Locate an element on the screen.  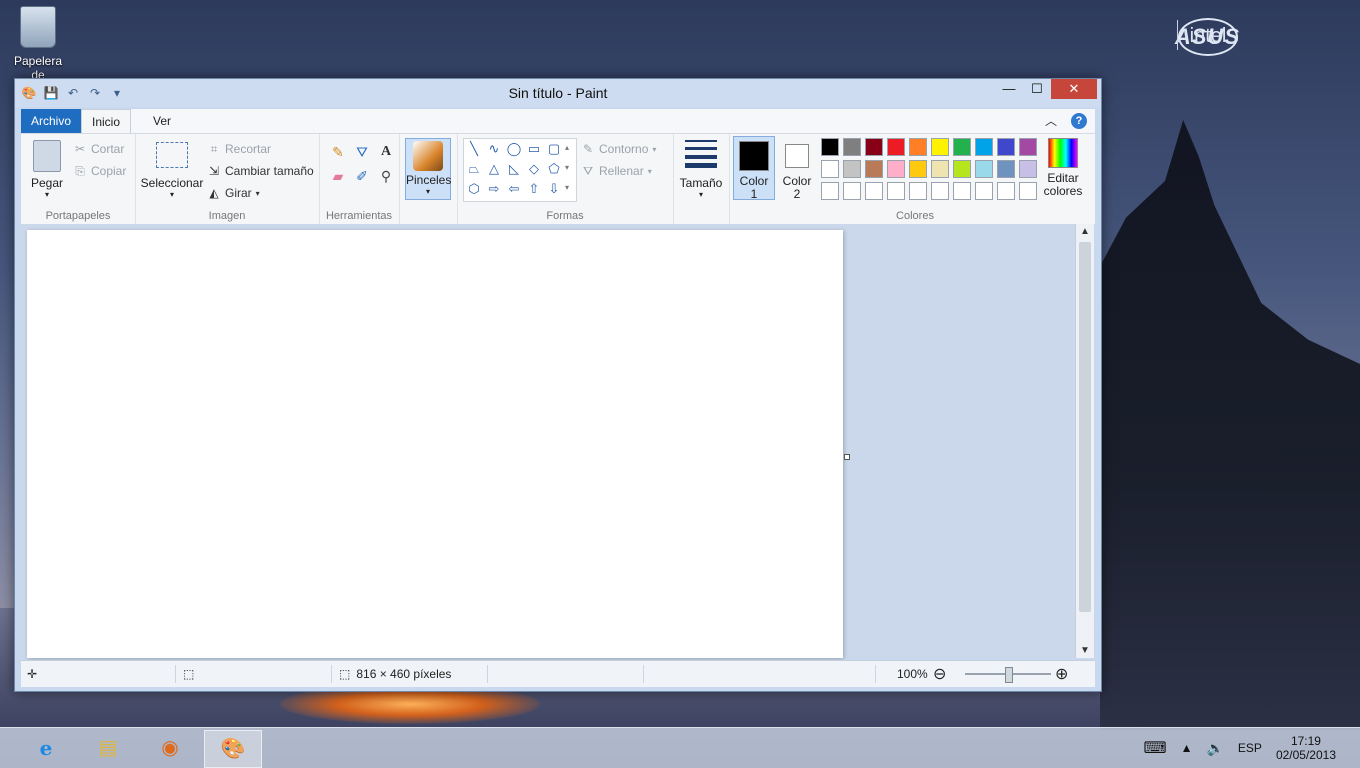
tab-view: Ver is located at coordinates (162, 121).